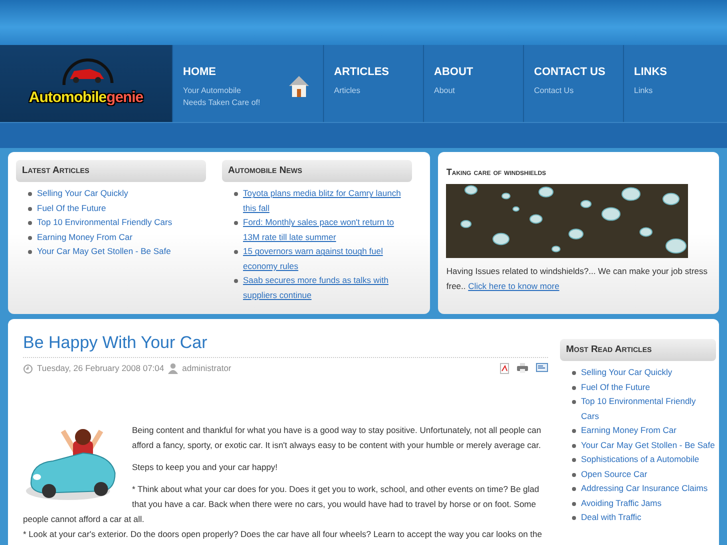 This screenshot has height=545, width=727. Describe the element at coordinates (327, 259) in the screenshot. I see `article-link: 15 governors warn against tough fuel economy rules` at that location.